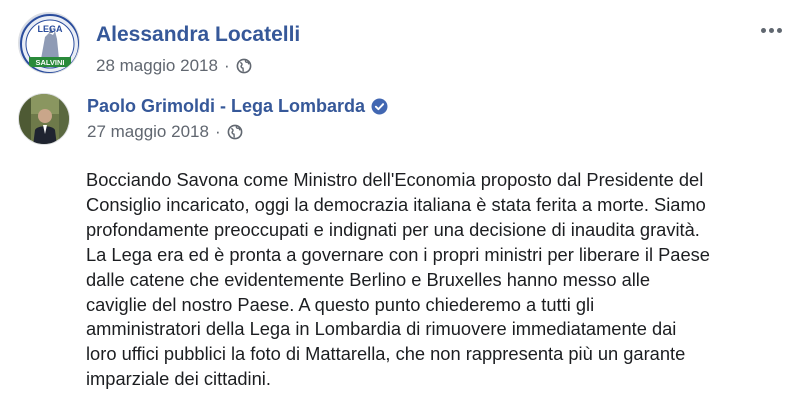 This screenshot has width=800, height=416. I want to click on lega-salvini-logo: LEGA SALVINI, so click(49, 43).